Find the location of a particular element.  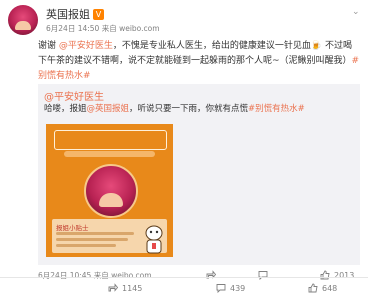

repost-mention-link: @英国报姐 is located at coordinates (108, 109).